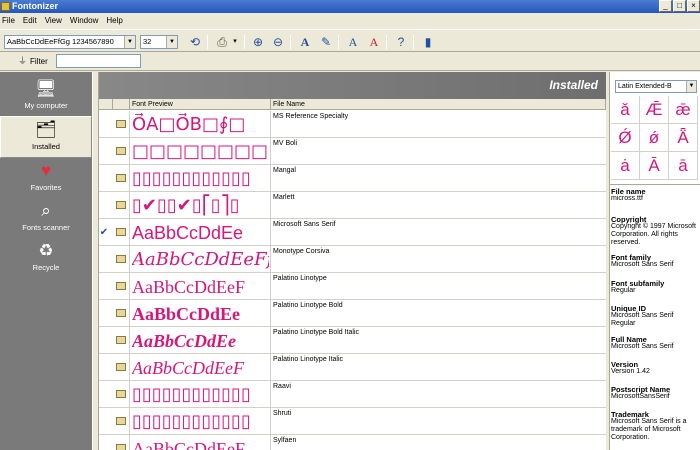 Image resolution: width=700 pixels, height=450 pixels. I want to click on font-file-name: MS Reference Specialty, so click(311, 116).